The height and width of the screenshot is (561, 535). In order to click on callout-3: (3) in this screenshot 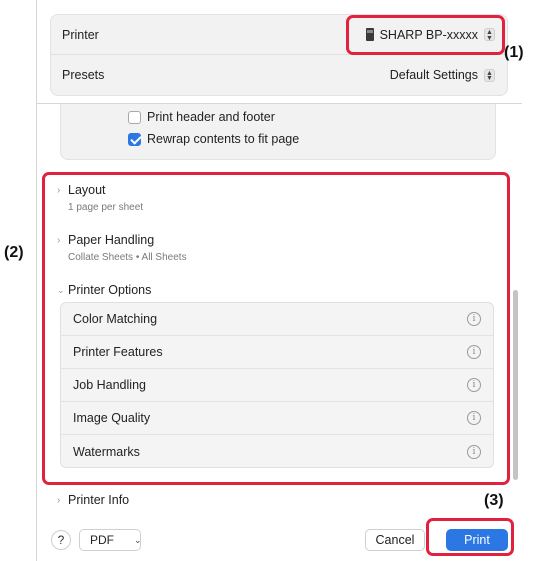, I will do `click(494, 500)`.